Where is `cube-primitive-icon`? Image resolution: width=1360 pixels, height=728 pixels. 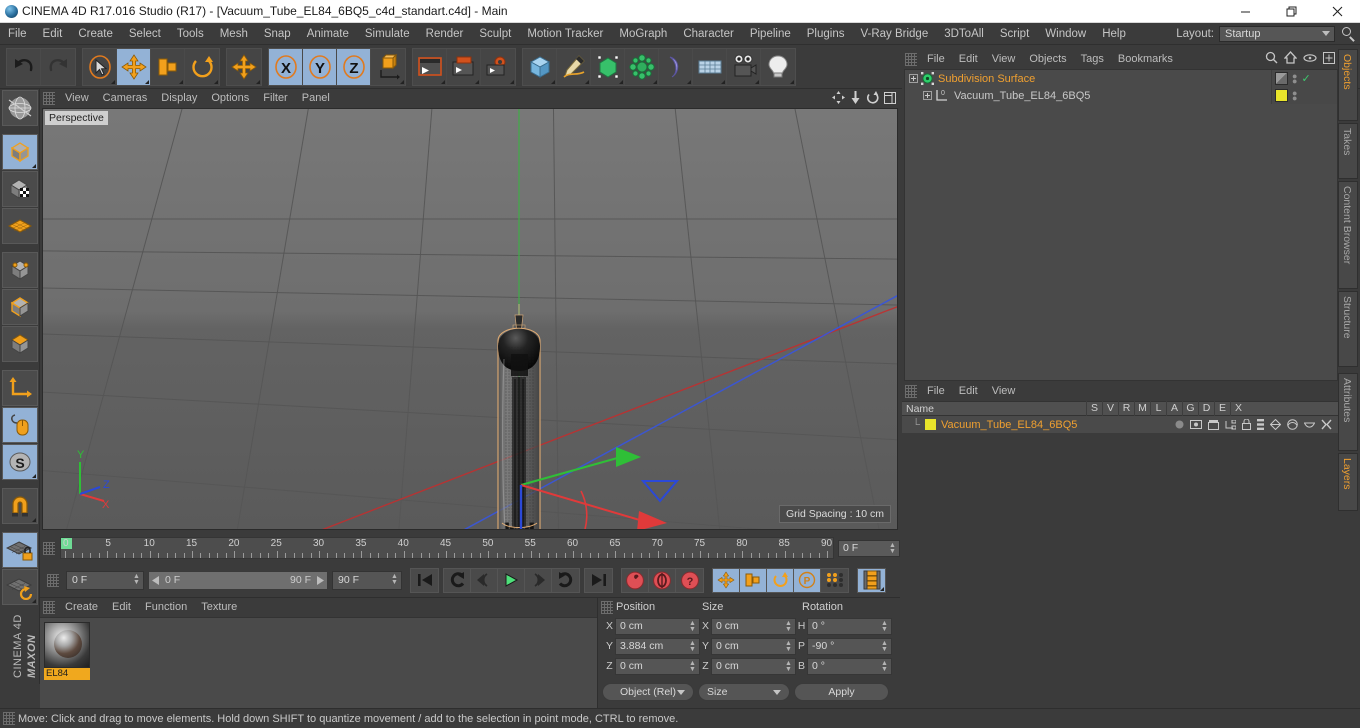
cube-primitive-icon is located at coordinates (540, 66).